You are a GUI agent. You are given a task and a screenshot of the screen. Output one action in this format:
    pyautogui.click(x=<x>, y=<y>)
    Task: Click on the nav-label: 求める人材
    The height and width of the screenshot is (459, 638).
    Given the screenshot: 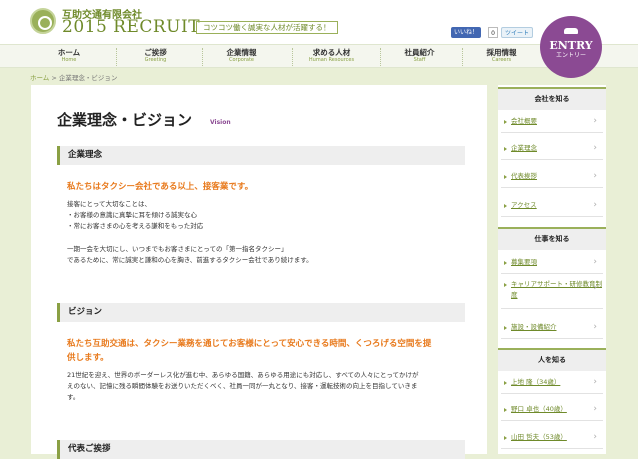 What is the action you would take?
    pyautogui.click(x=331, y=52)
    